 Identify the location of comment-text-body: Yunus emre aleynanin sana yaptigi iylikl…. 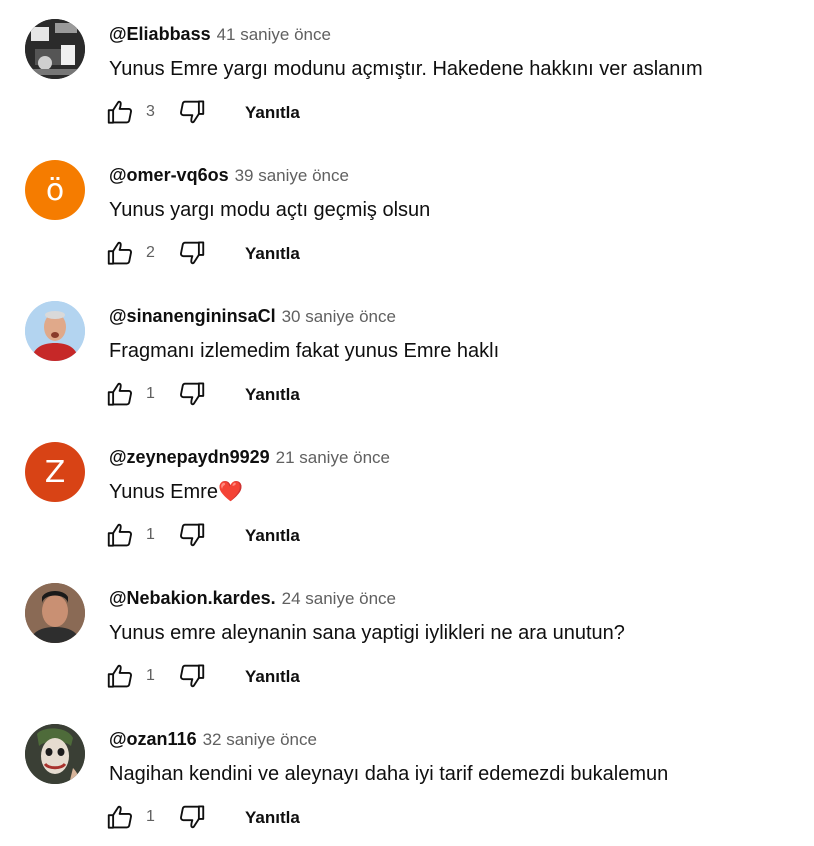
(367, 633).